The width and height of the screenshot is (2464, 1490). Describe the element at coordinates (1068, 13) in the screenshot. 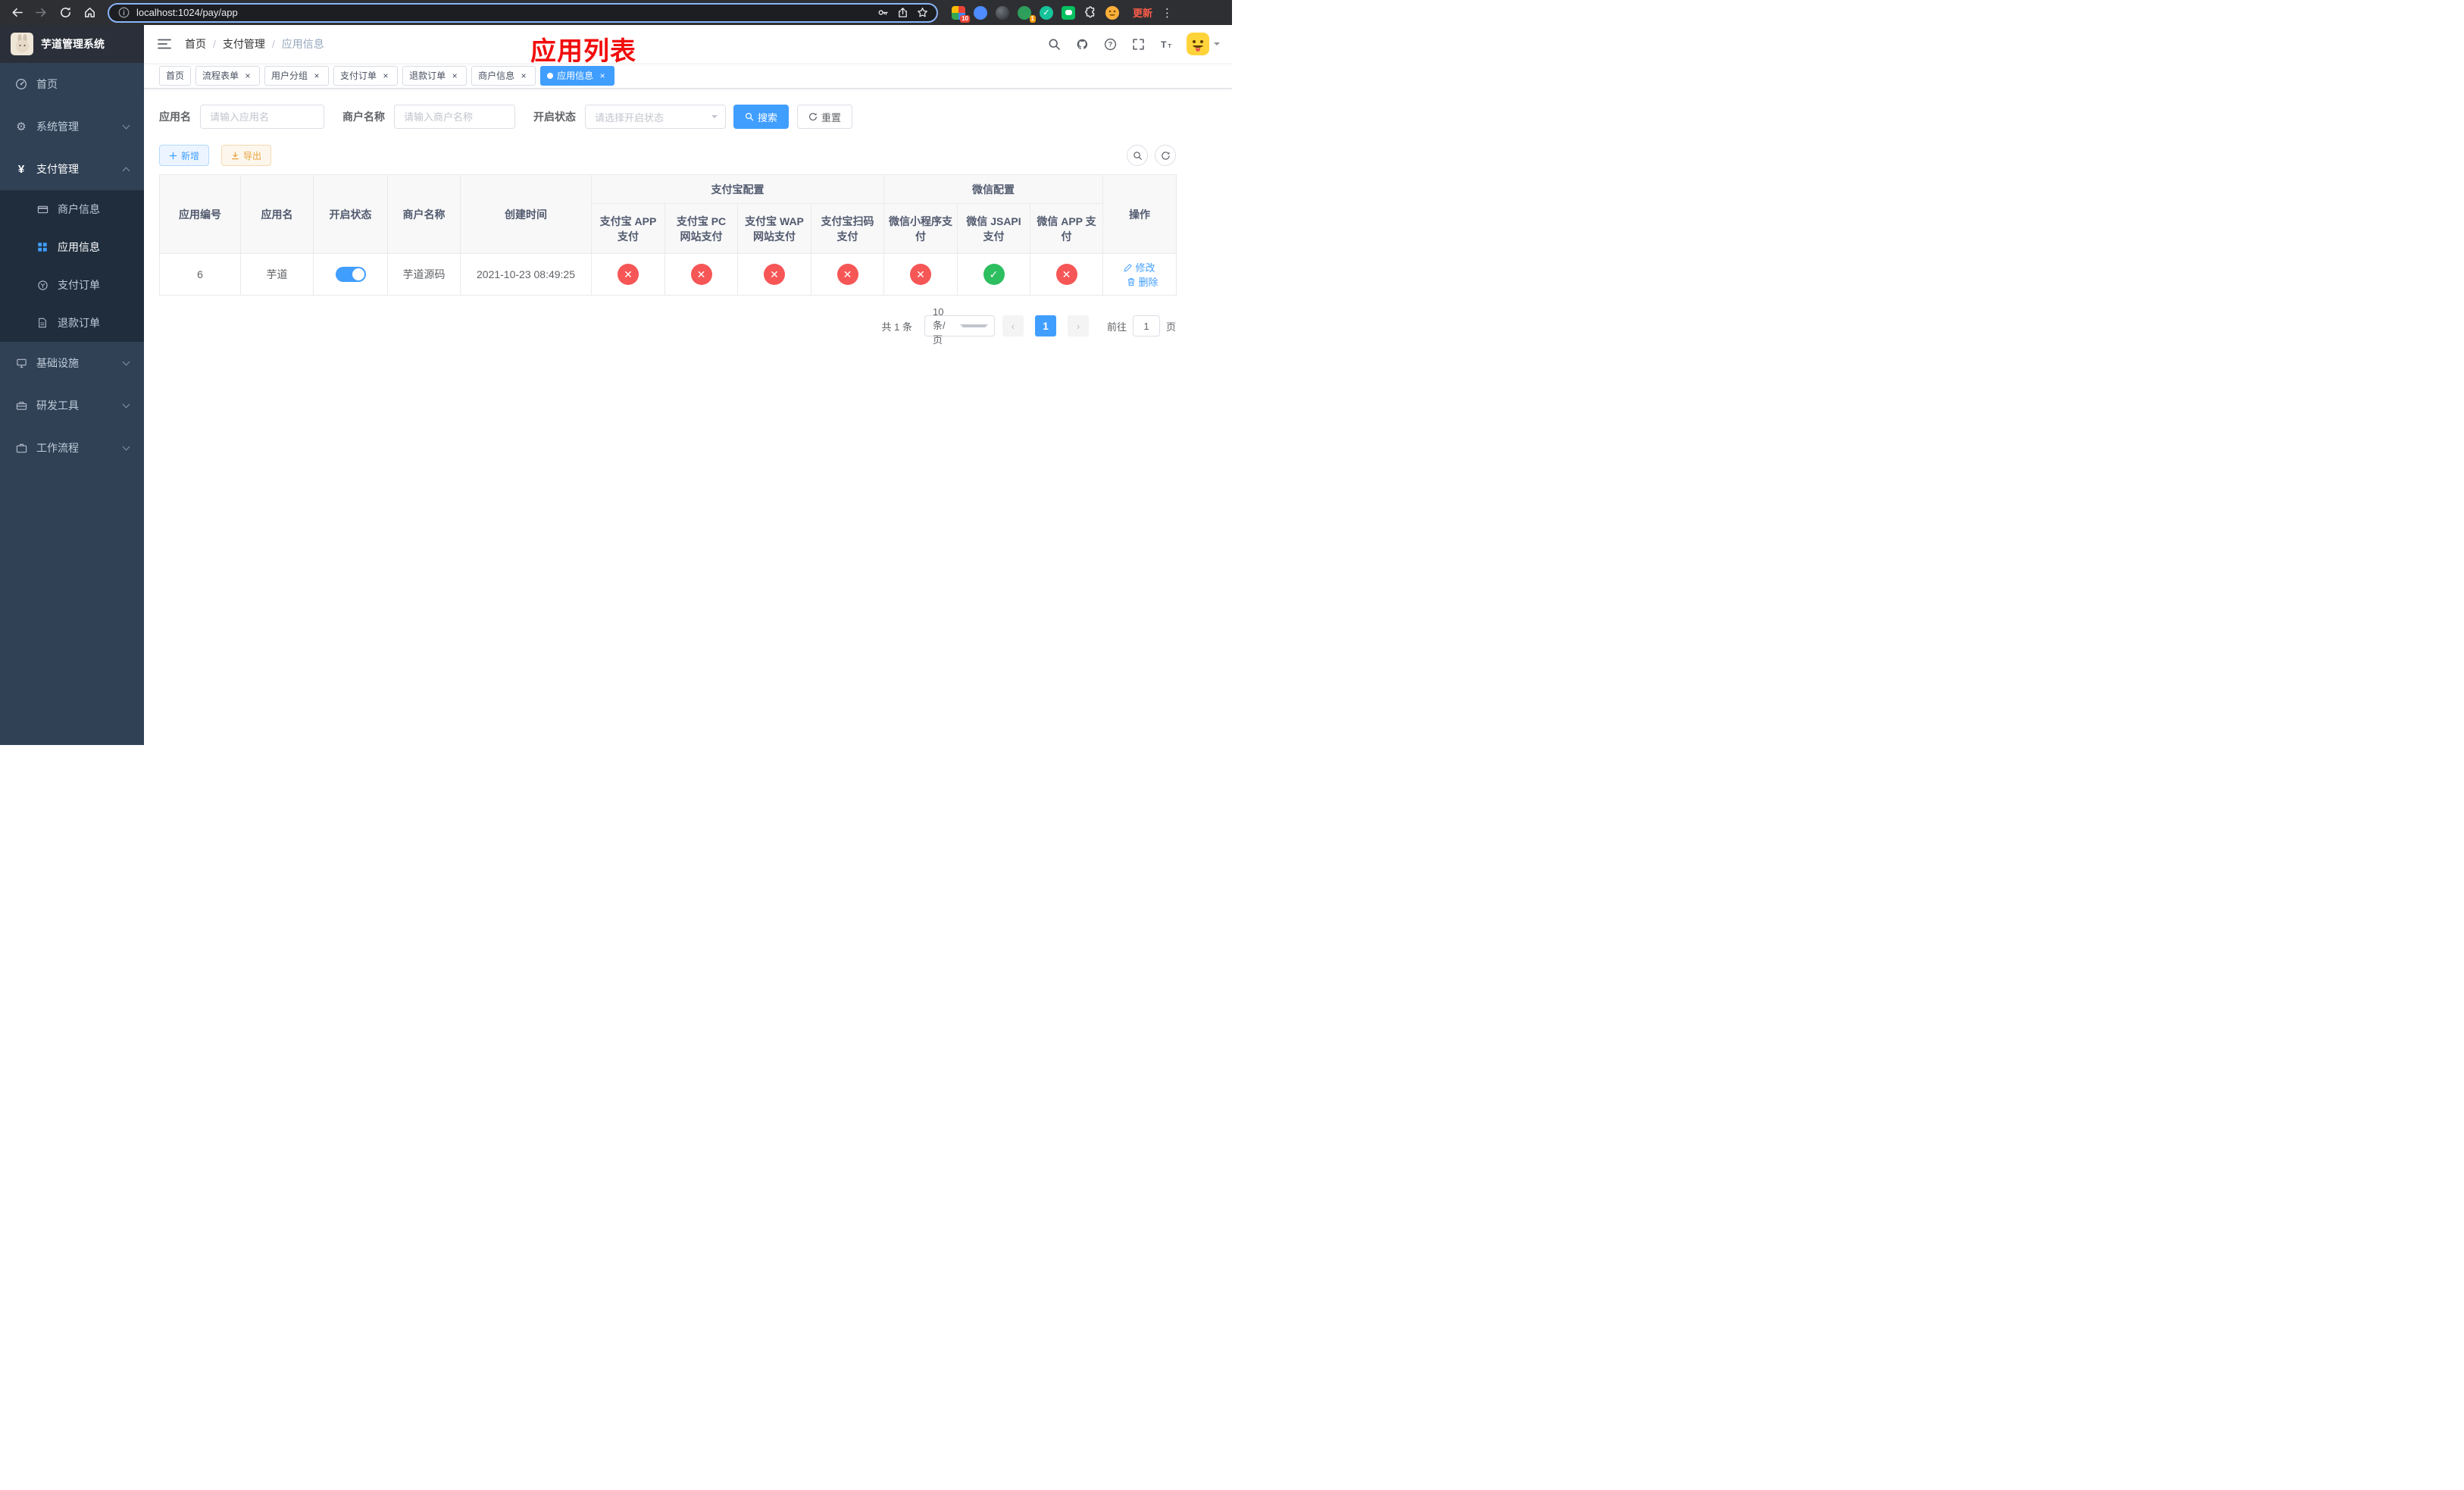

I see `extension-chat-icon` at that location.